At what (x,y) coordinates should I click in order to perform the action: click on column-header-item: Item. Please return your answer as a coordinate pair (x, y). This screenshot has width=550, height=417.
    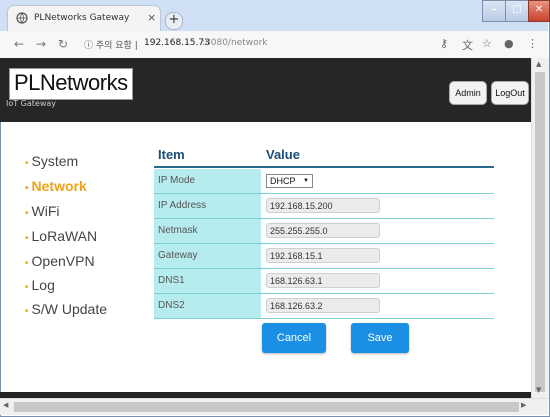
    Looking at the image, I should click on (171, 154).